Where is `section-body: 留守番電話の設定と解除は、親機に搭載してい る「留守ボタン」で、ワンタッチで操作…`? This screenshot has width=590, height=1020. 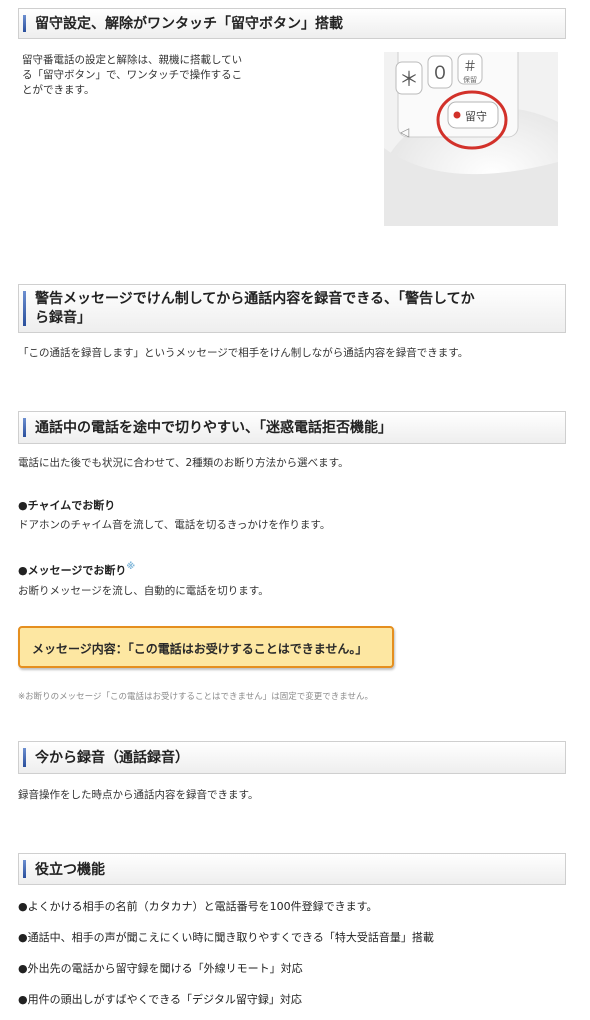
section-body: 留守番電話の設定と解除は、親機に搭載してい る「留守ボタン」で、ワンタッチで操作… is located at coordinates (162, 75).